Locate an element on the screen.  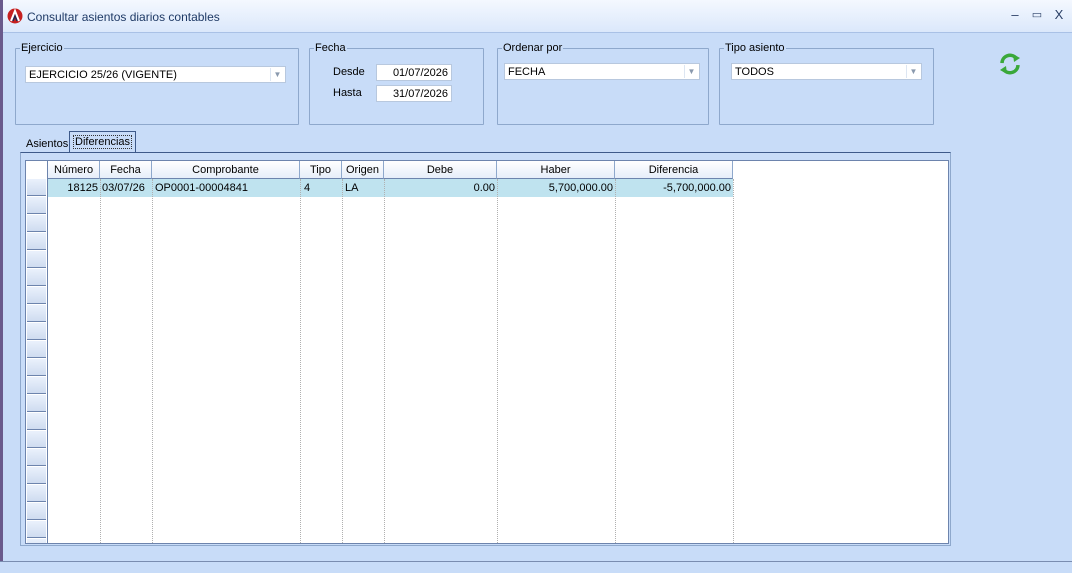
ordenar-label: Ordenar por is located at coordinates (533, 48).